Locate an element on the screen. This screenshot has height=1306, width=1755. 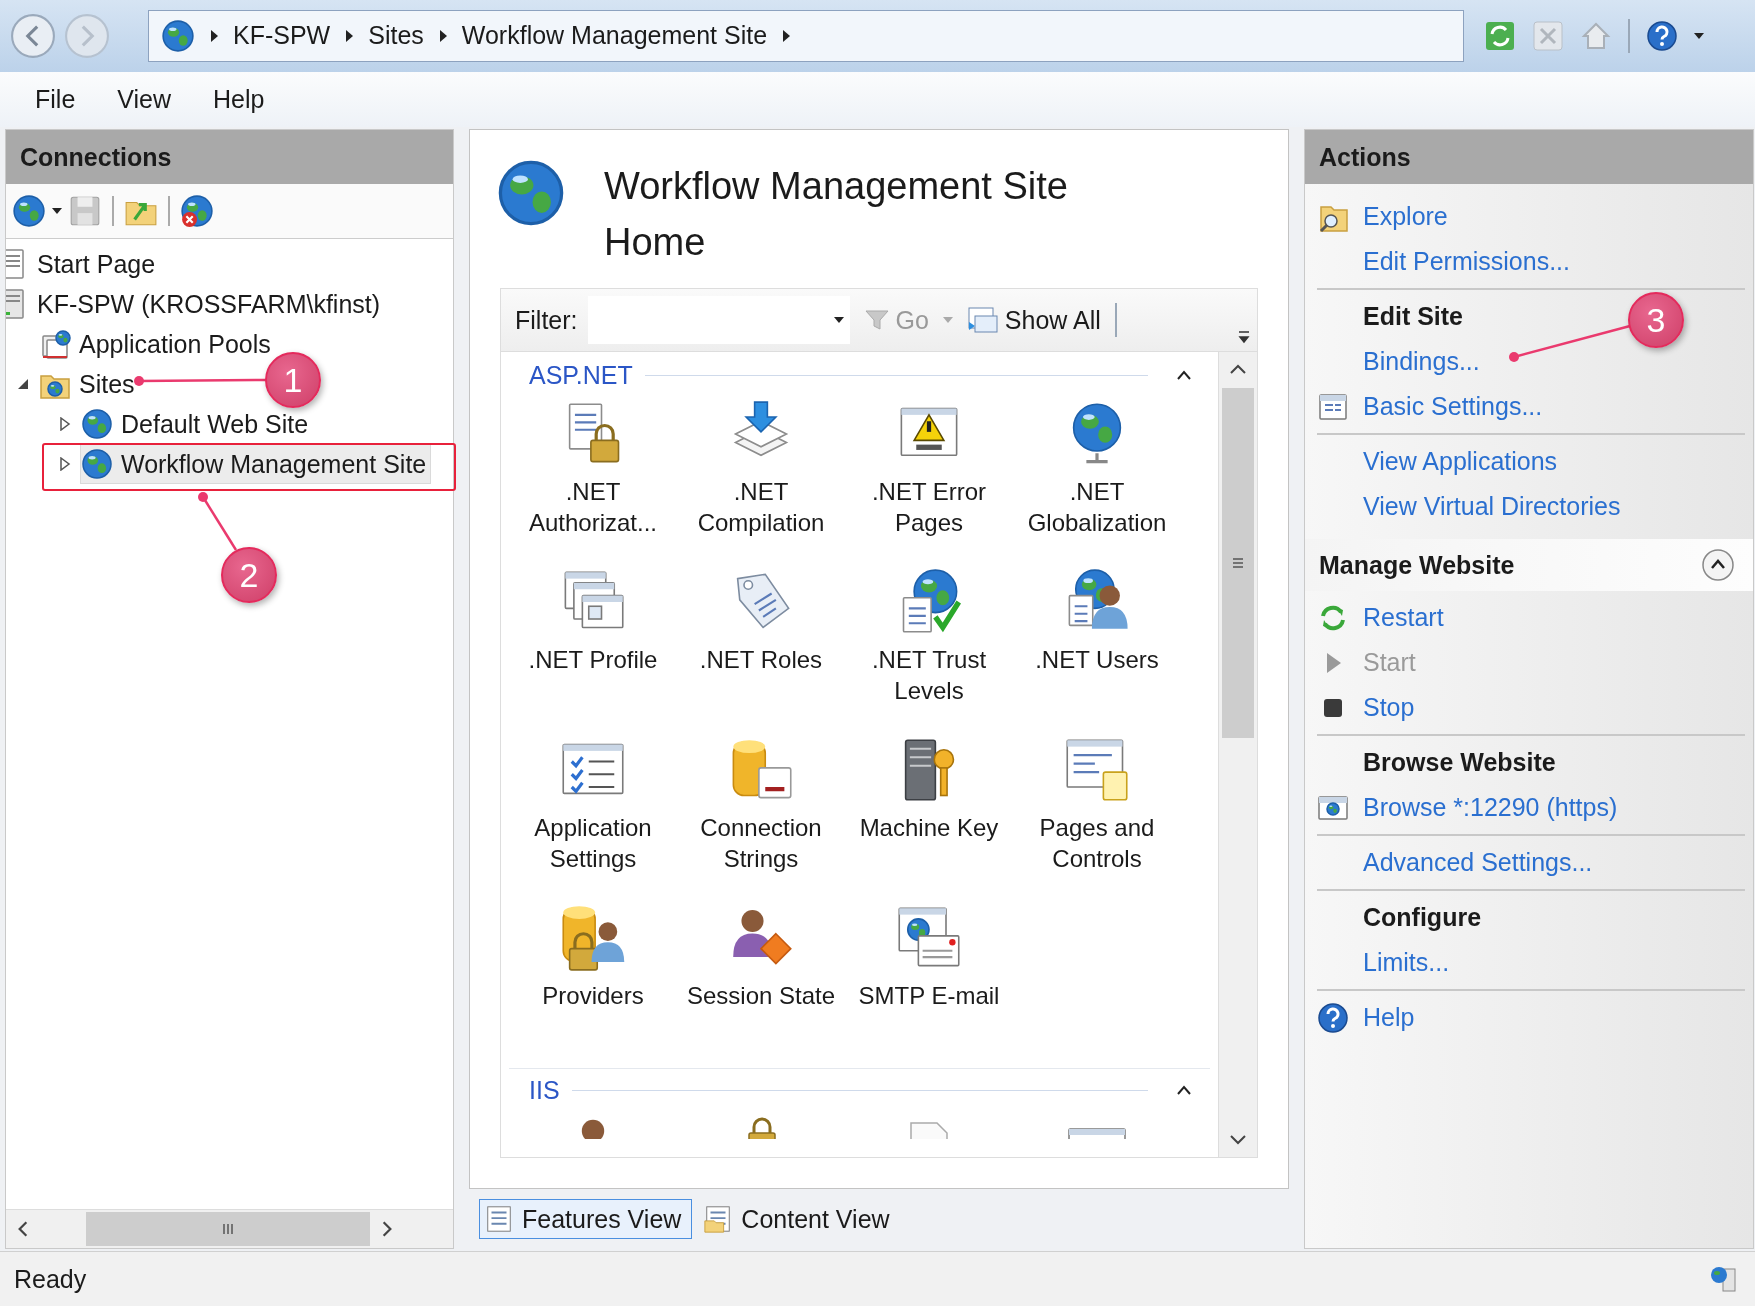
feature-label: .NET Profile is located at coordinates (593, 660).